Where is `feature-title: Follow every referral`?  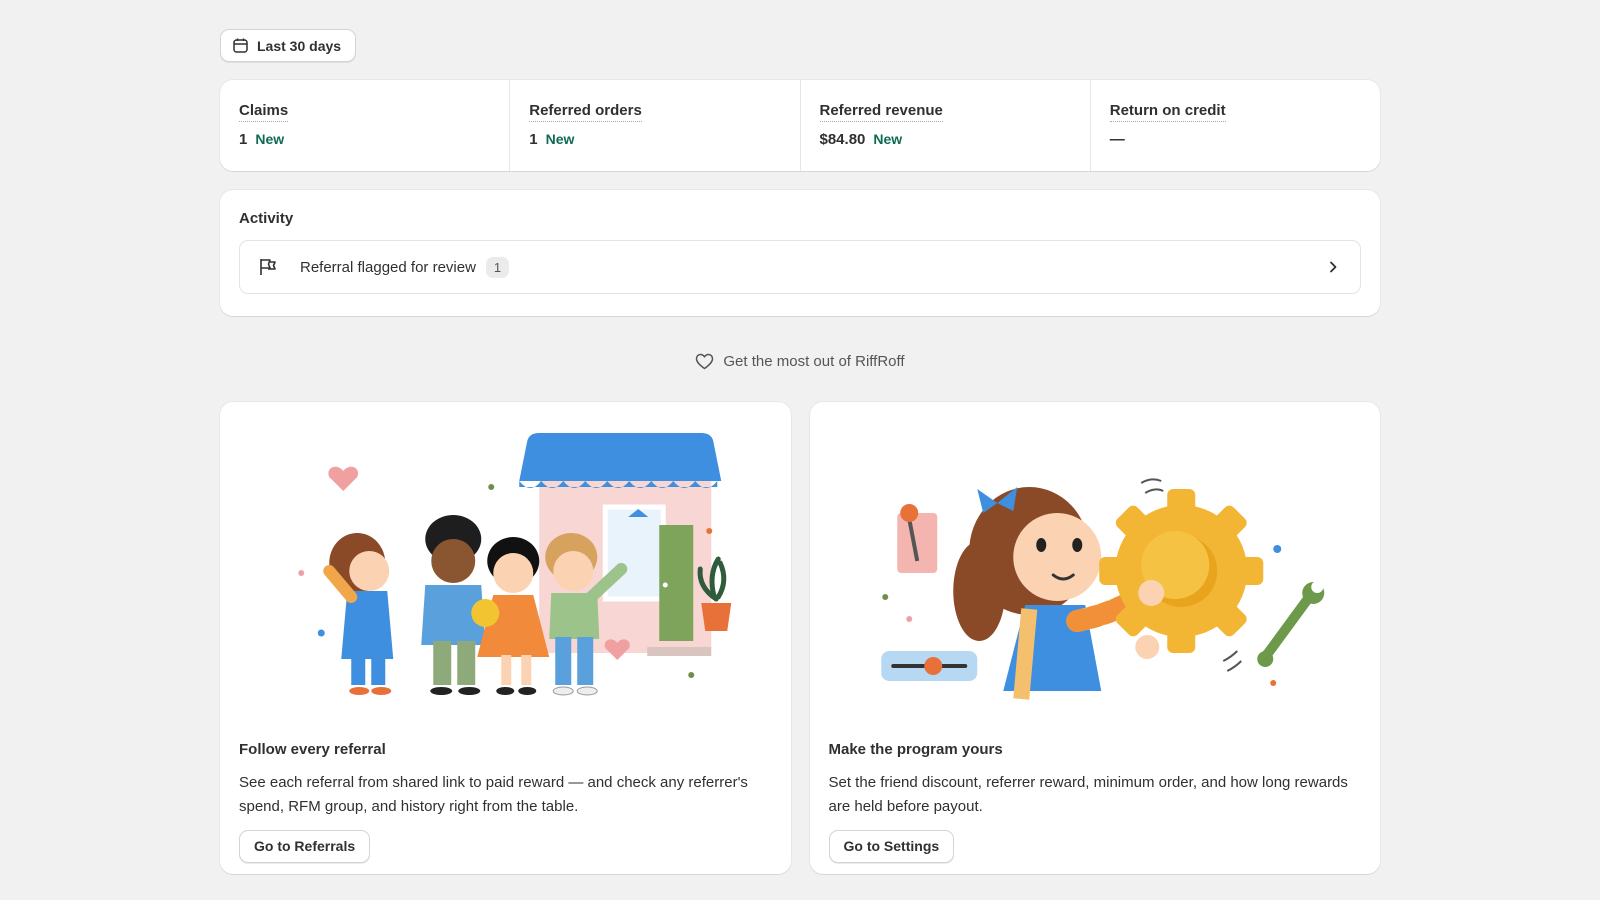 feature-title: Follow every referral is located at coordinates (312, 749).